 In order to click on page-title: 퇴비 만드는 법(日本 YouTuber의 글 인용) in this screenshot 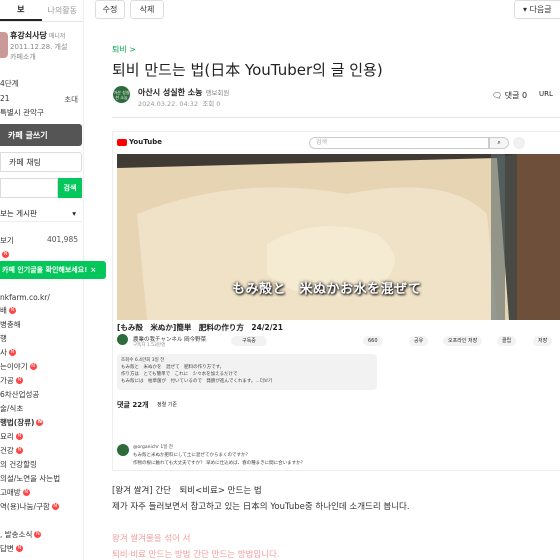, I will do `click(247, 70)`.